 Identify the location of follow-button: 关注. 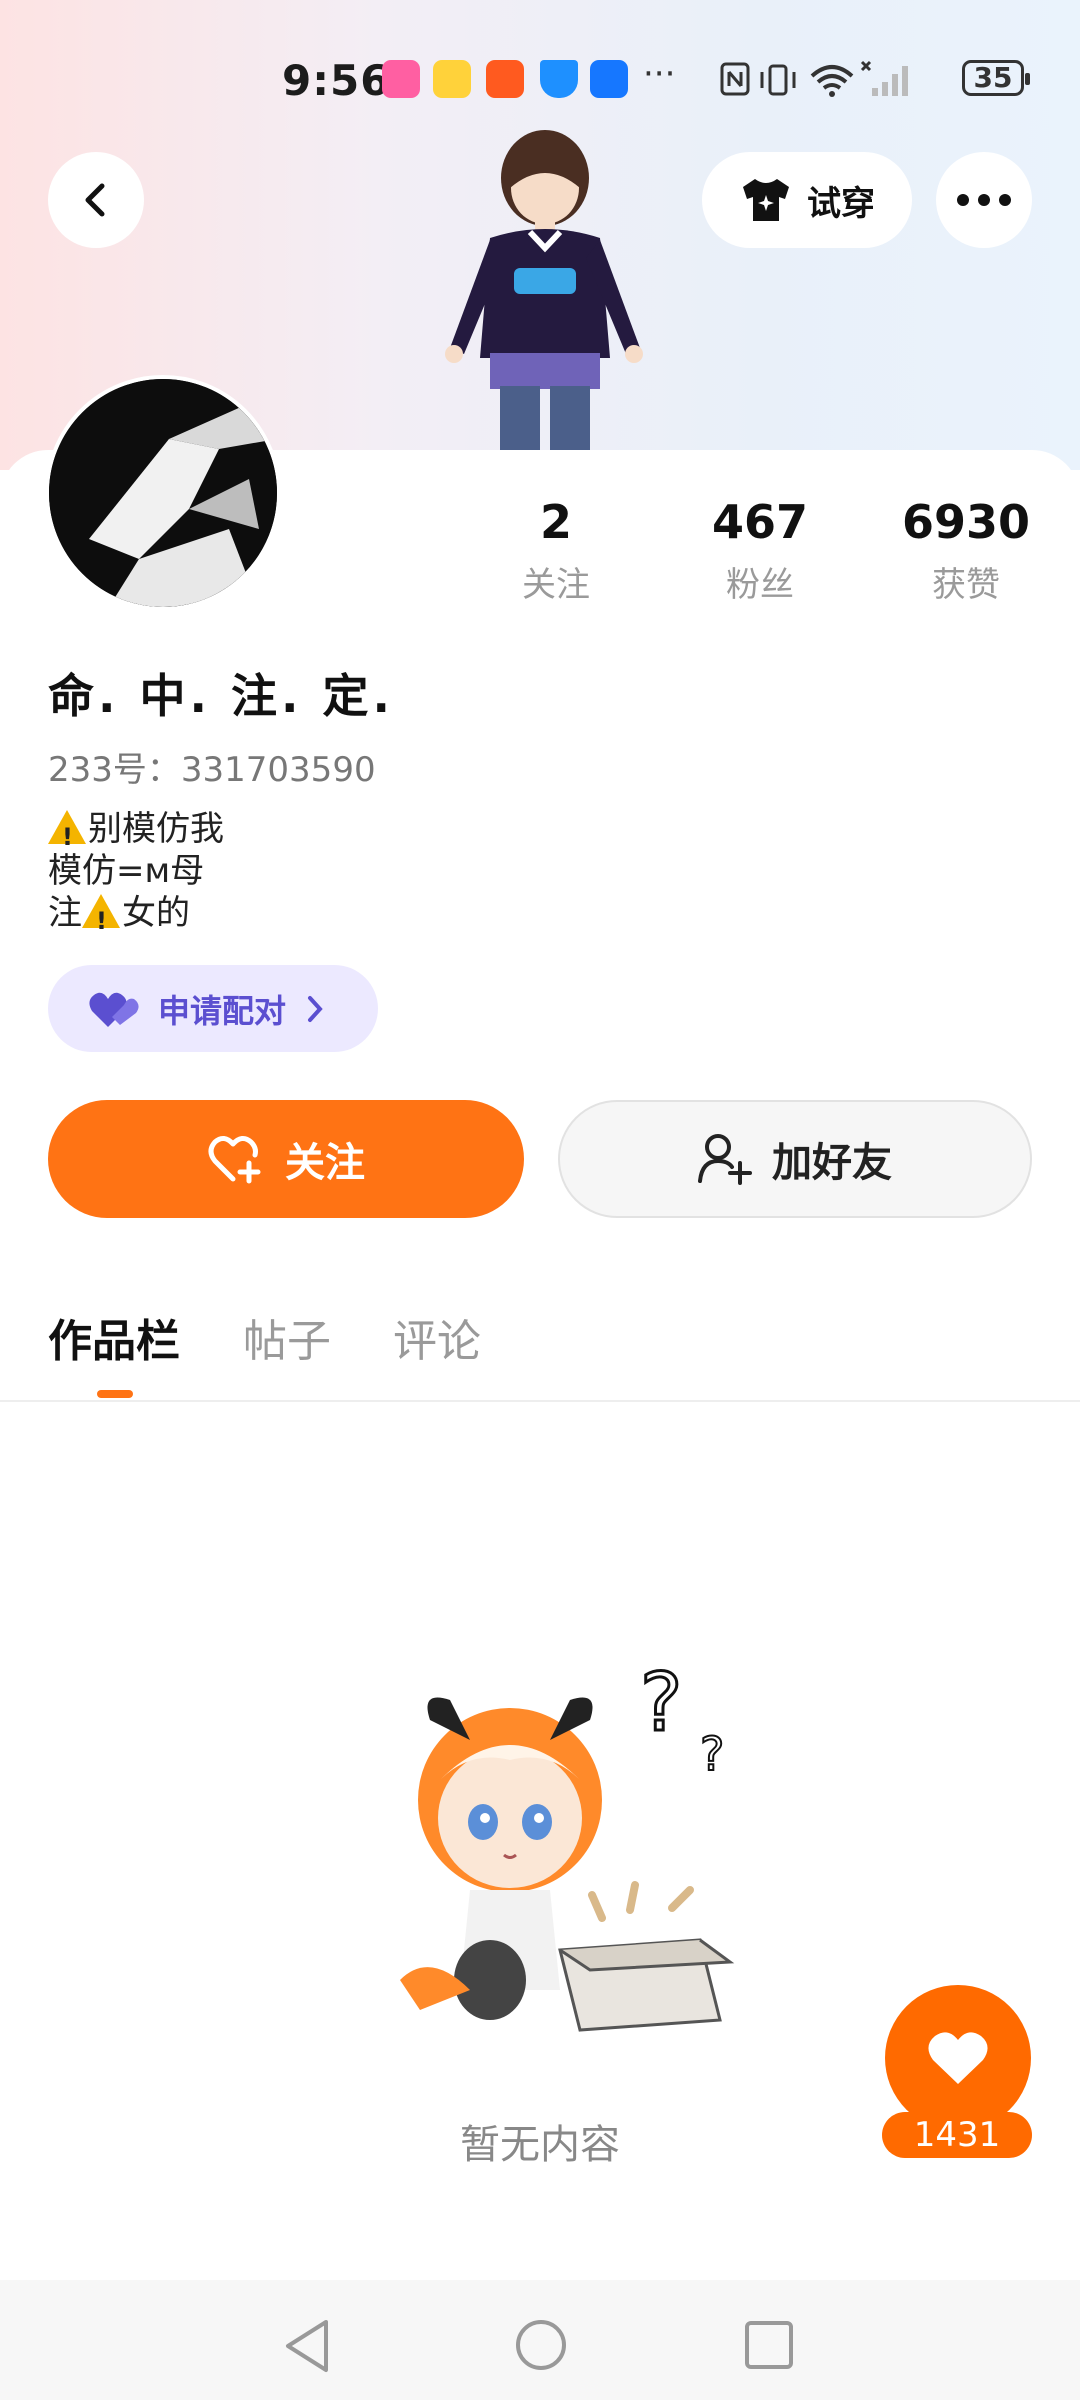
(286, 1159).